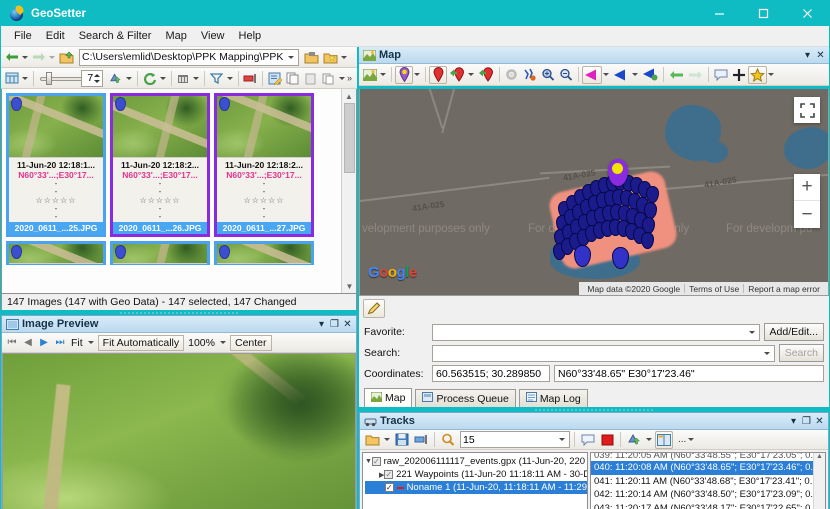 The height and width of the screenshot is (509, 830). I want to click on add-icon, so click(739, 75).